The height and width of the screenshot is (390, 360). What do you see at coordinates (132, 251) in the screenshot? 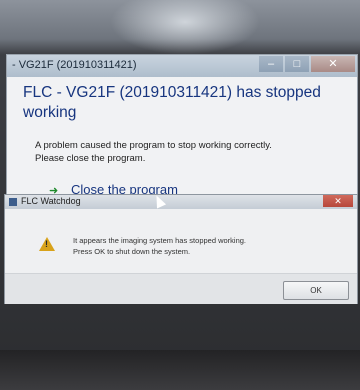
I see `watchdog-message-line2: Press OK to shut down the system.` at bounding box center [132, 251].